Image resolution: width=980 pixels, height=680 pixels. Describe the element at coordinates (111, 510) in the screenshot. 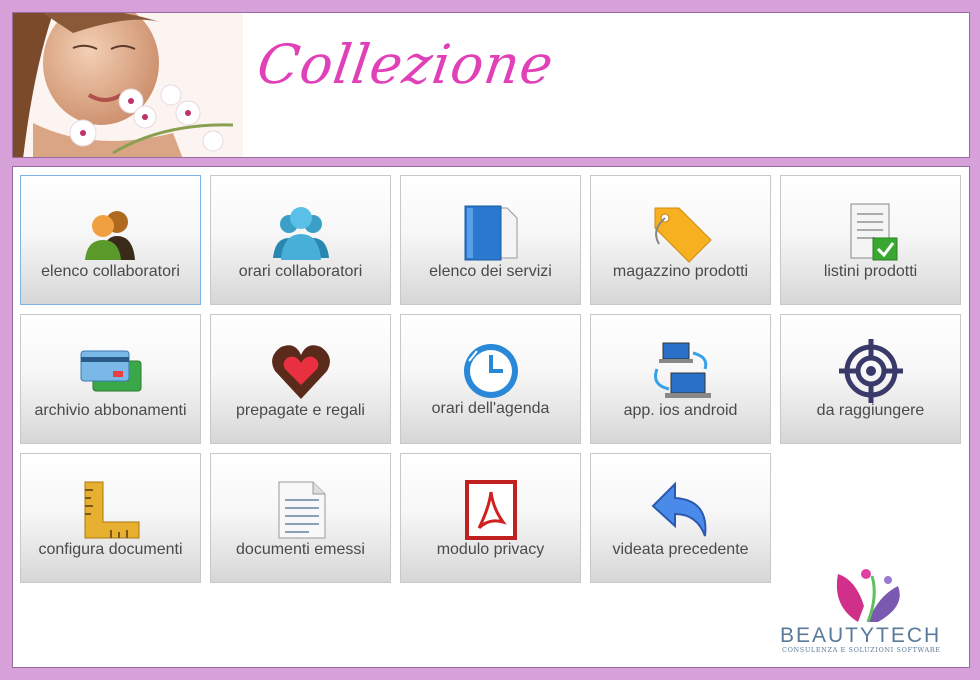

I see `ruler-icon` at that location.